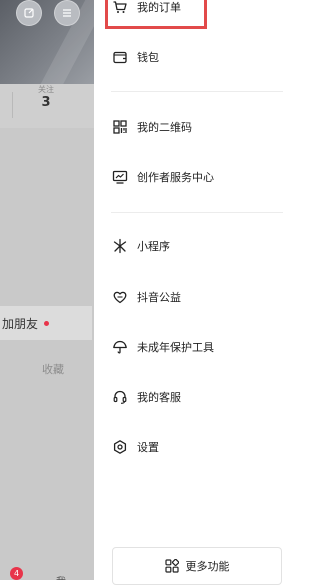 The image size is (320, 585). I want to click on more-features-label: 更多功能, so click(207, 566).